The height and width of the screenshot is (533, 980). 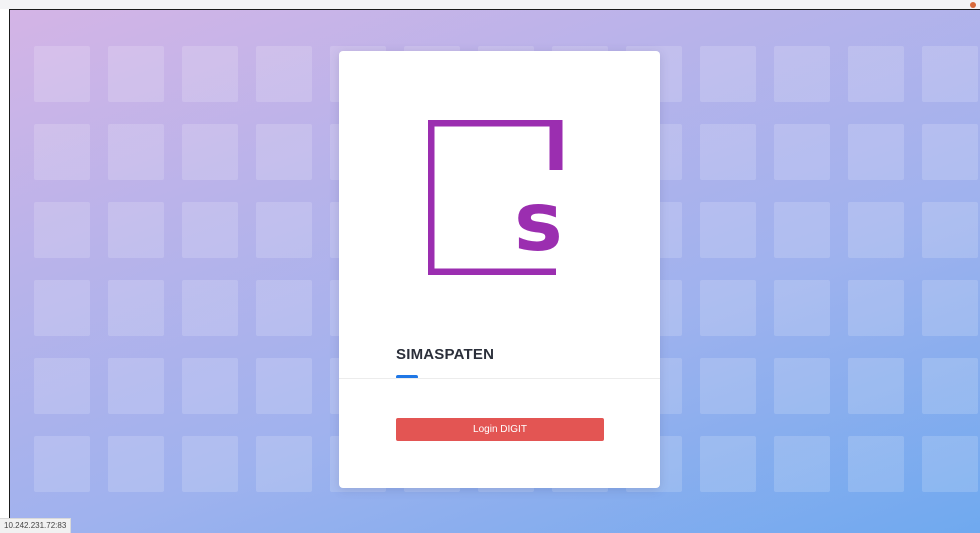 I want to click on app-title: SIMASPATEN, so click(x=445, y=354).